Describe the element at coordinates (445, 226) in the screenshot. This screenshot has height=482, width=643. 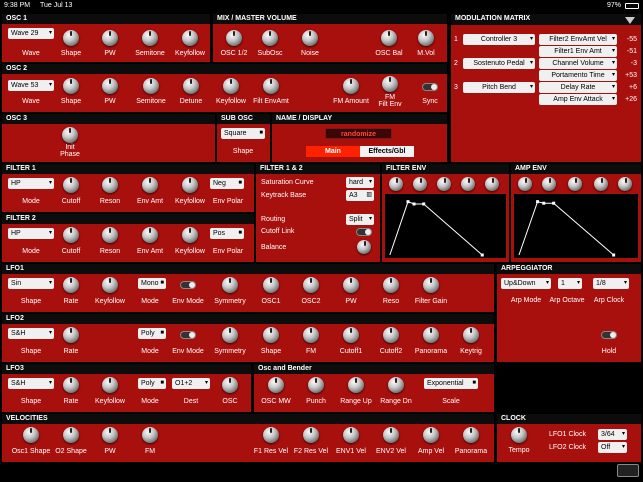
I see `filter-env-graph` at that location.